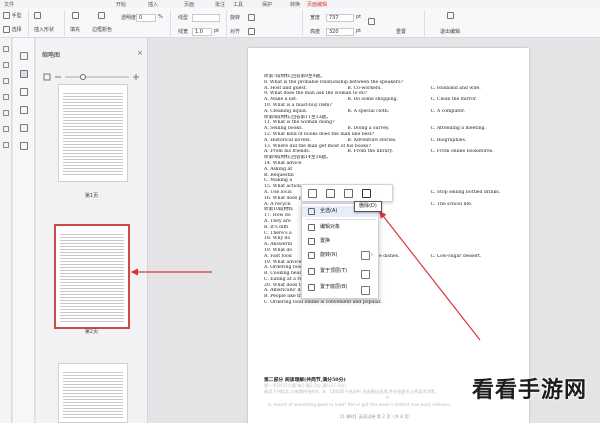 Image resolution: width=600 pixels, height=423 pixels. I want to click on site-watermark-logo: 看看手游网, so click(530, 390).